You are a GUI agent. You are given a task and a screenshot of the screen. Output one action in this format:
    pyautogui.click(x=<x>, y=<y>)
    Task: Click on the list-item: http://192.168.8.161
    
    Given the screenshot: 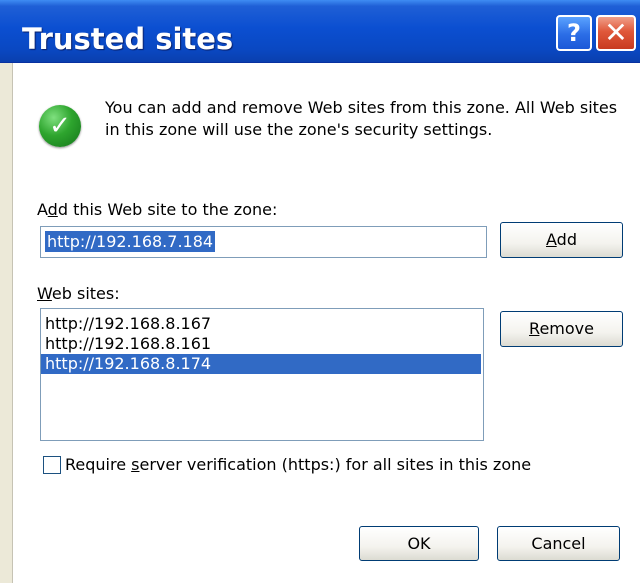 What is the action you would take?
    pyautogui.click(x=262, y=344)
    